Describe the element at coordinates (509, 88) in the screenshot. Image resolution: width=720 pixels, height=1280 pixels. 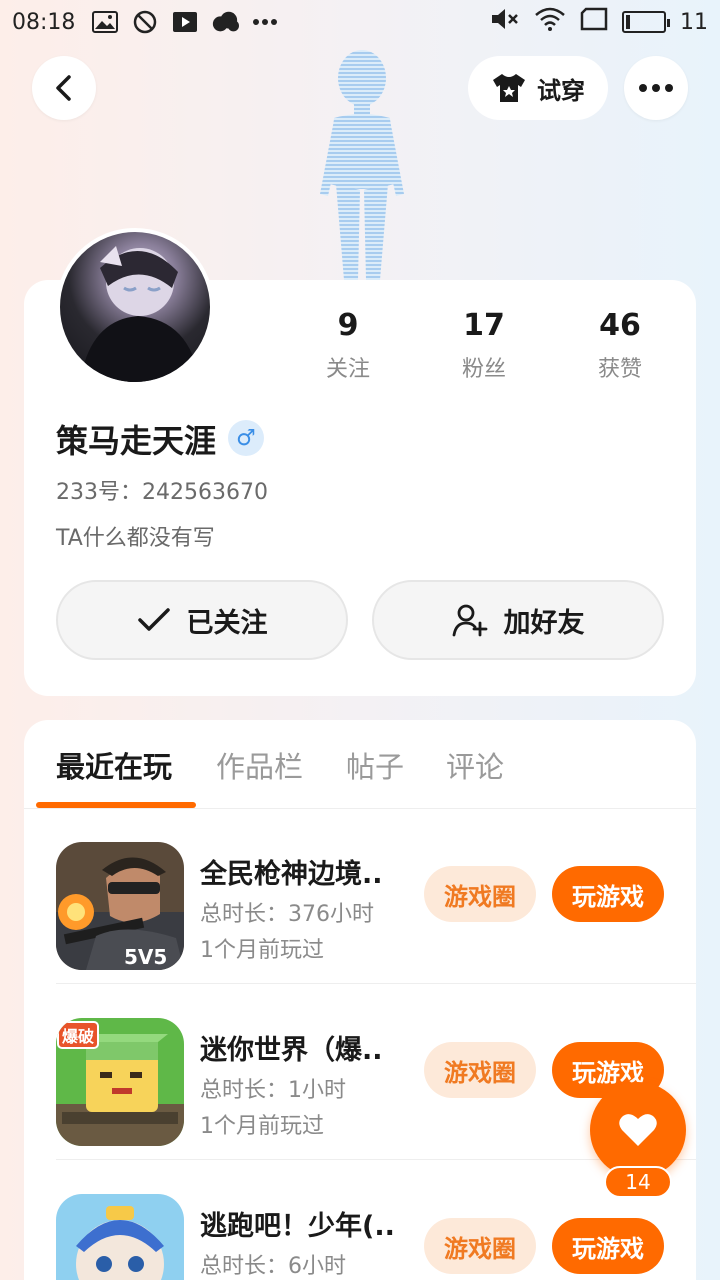
I see `shirt-icon` at that location.